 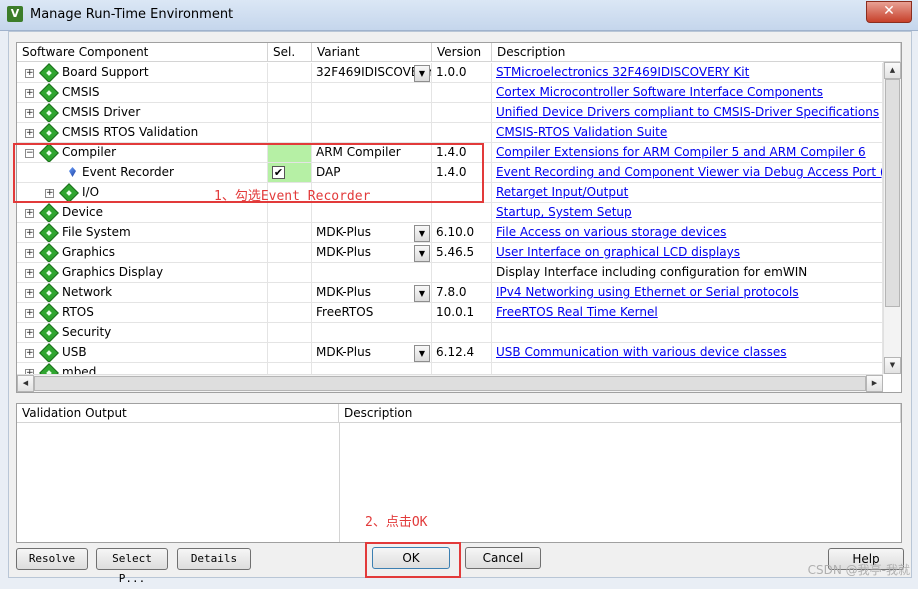 I want to click on hscroll-thumb, so click(x=450, y=383).